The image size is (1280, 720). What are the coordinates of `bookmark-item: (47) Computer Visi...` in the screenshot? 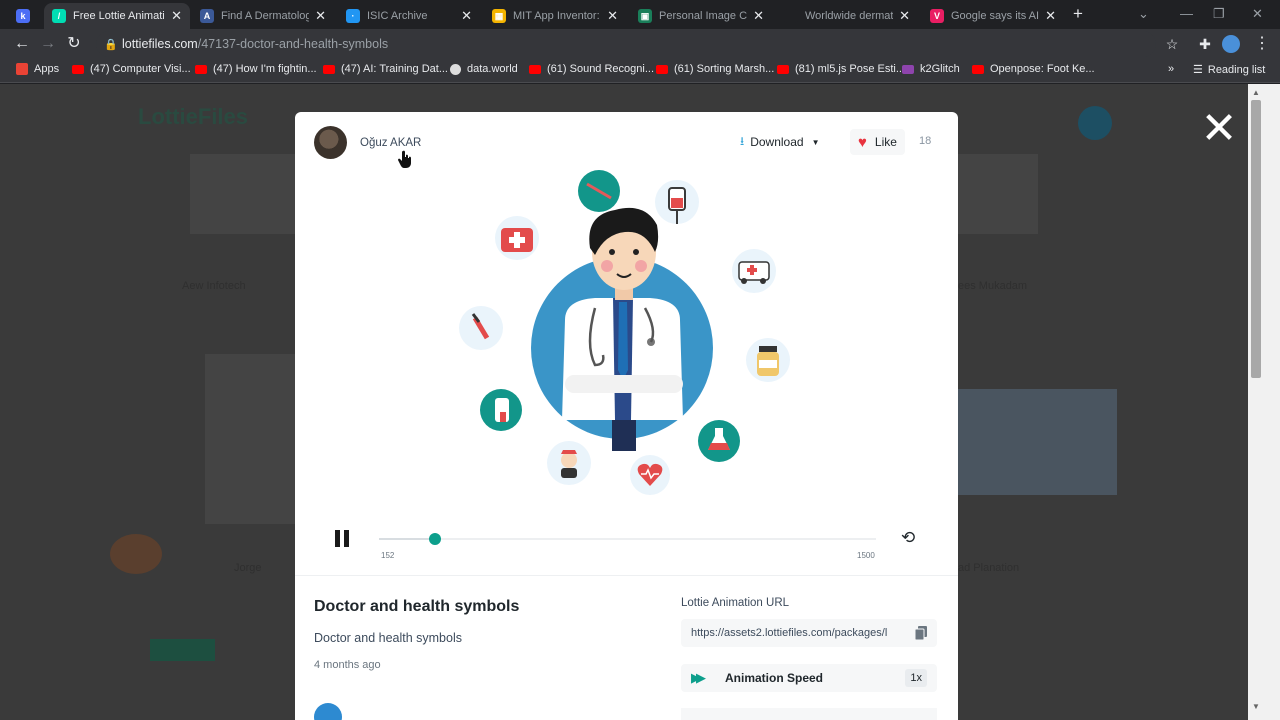 It's located at (131, 69).